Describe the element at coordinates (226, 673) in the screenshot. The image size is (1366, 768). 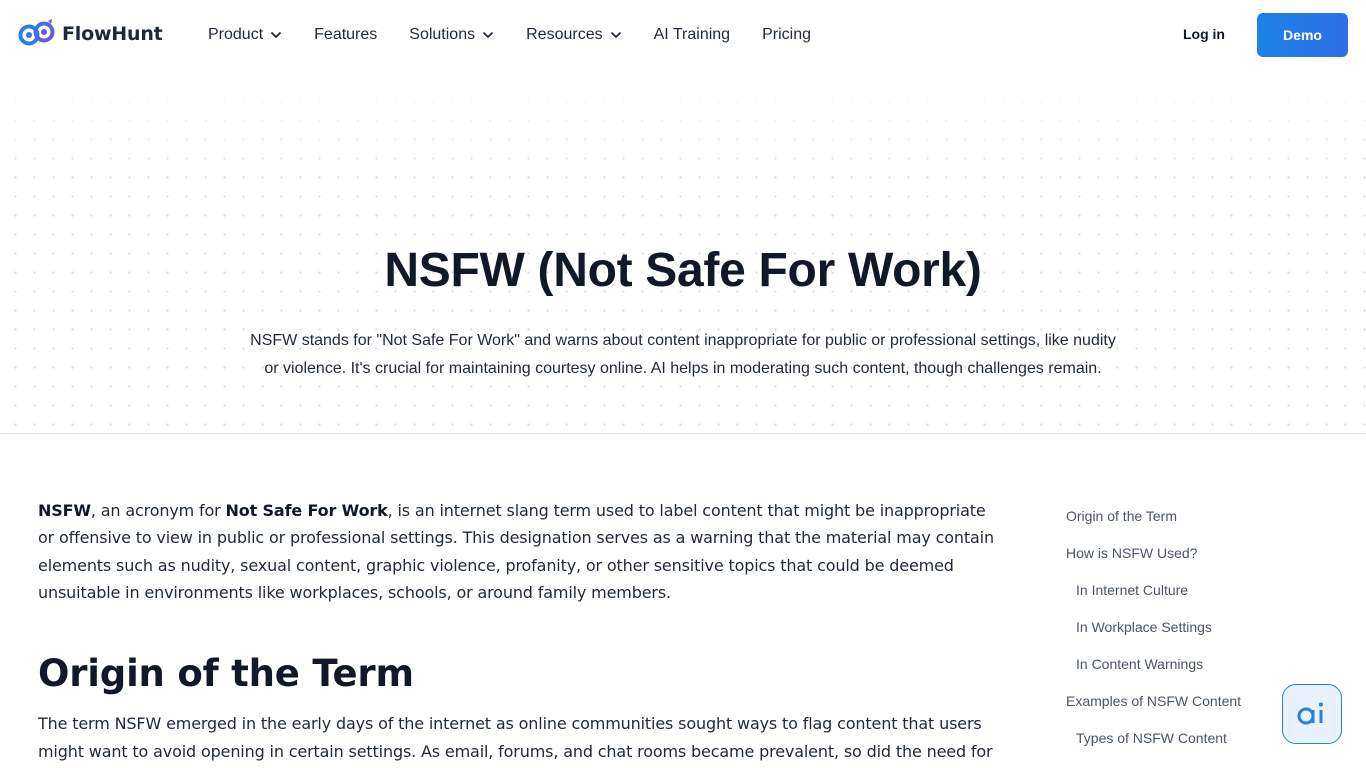
I see `section-heading: Origin of the Term` at that location.